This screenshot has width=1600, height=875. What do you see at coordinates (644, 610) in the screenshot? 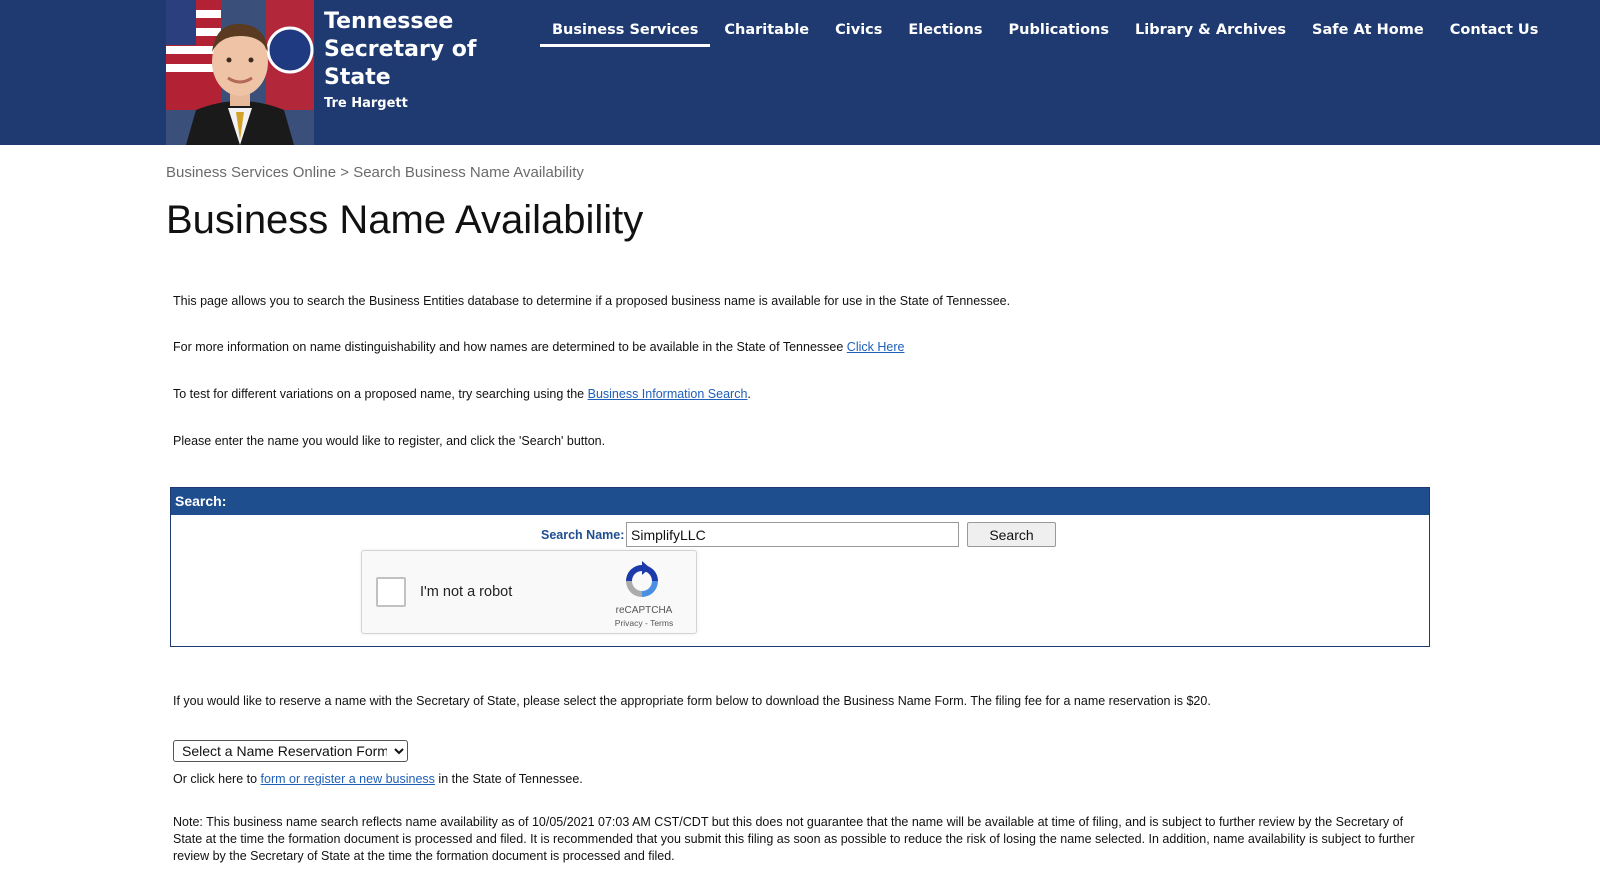
I see `recaptcha-brand: reCAPTCHA` at bounding box center [644, 610].